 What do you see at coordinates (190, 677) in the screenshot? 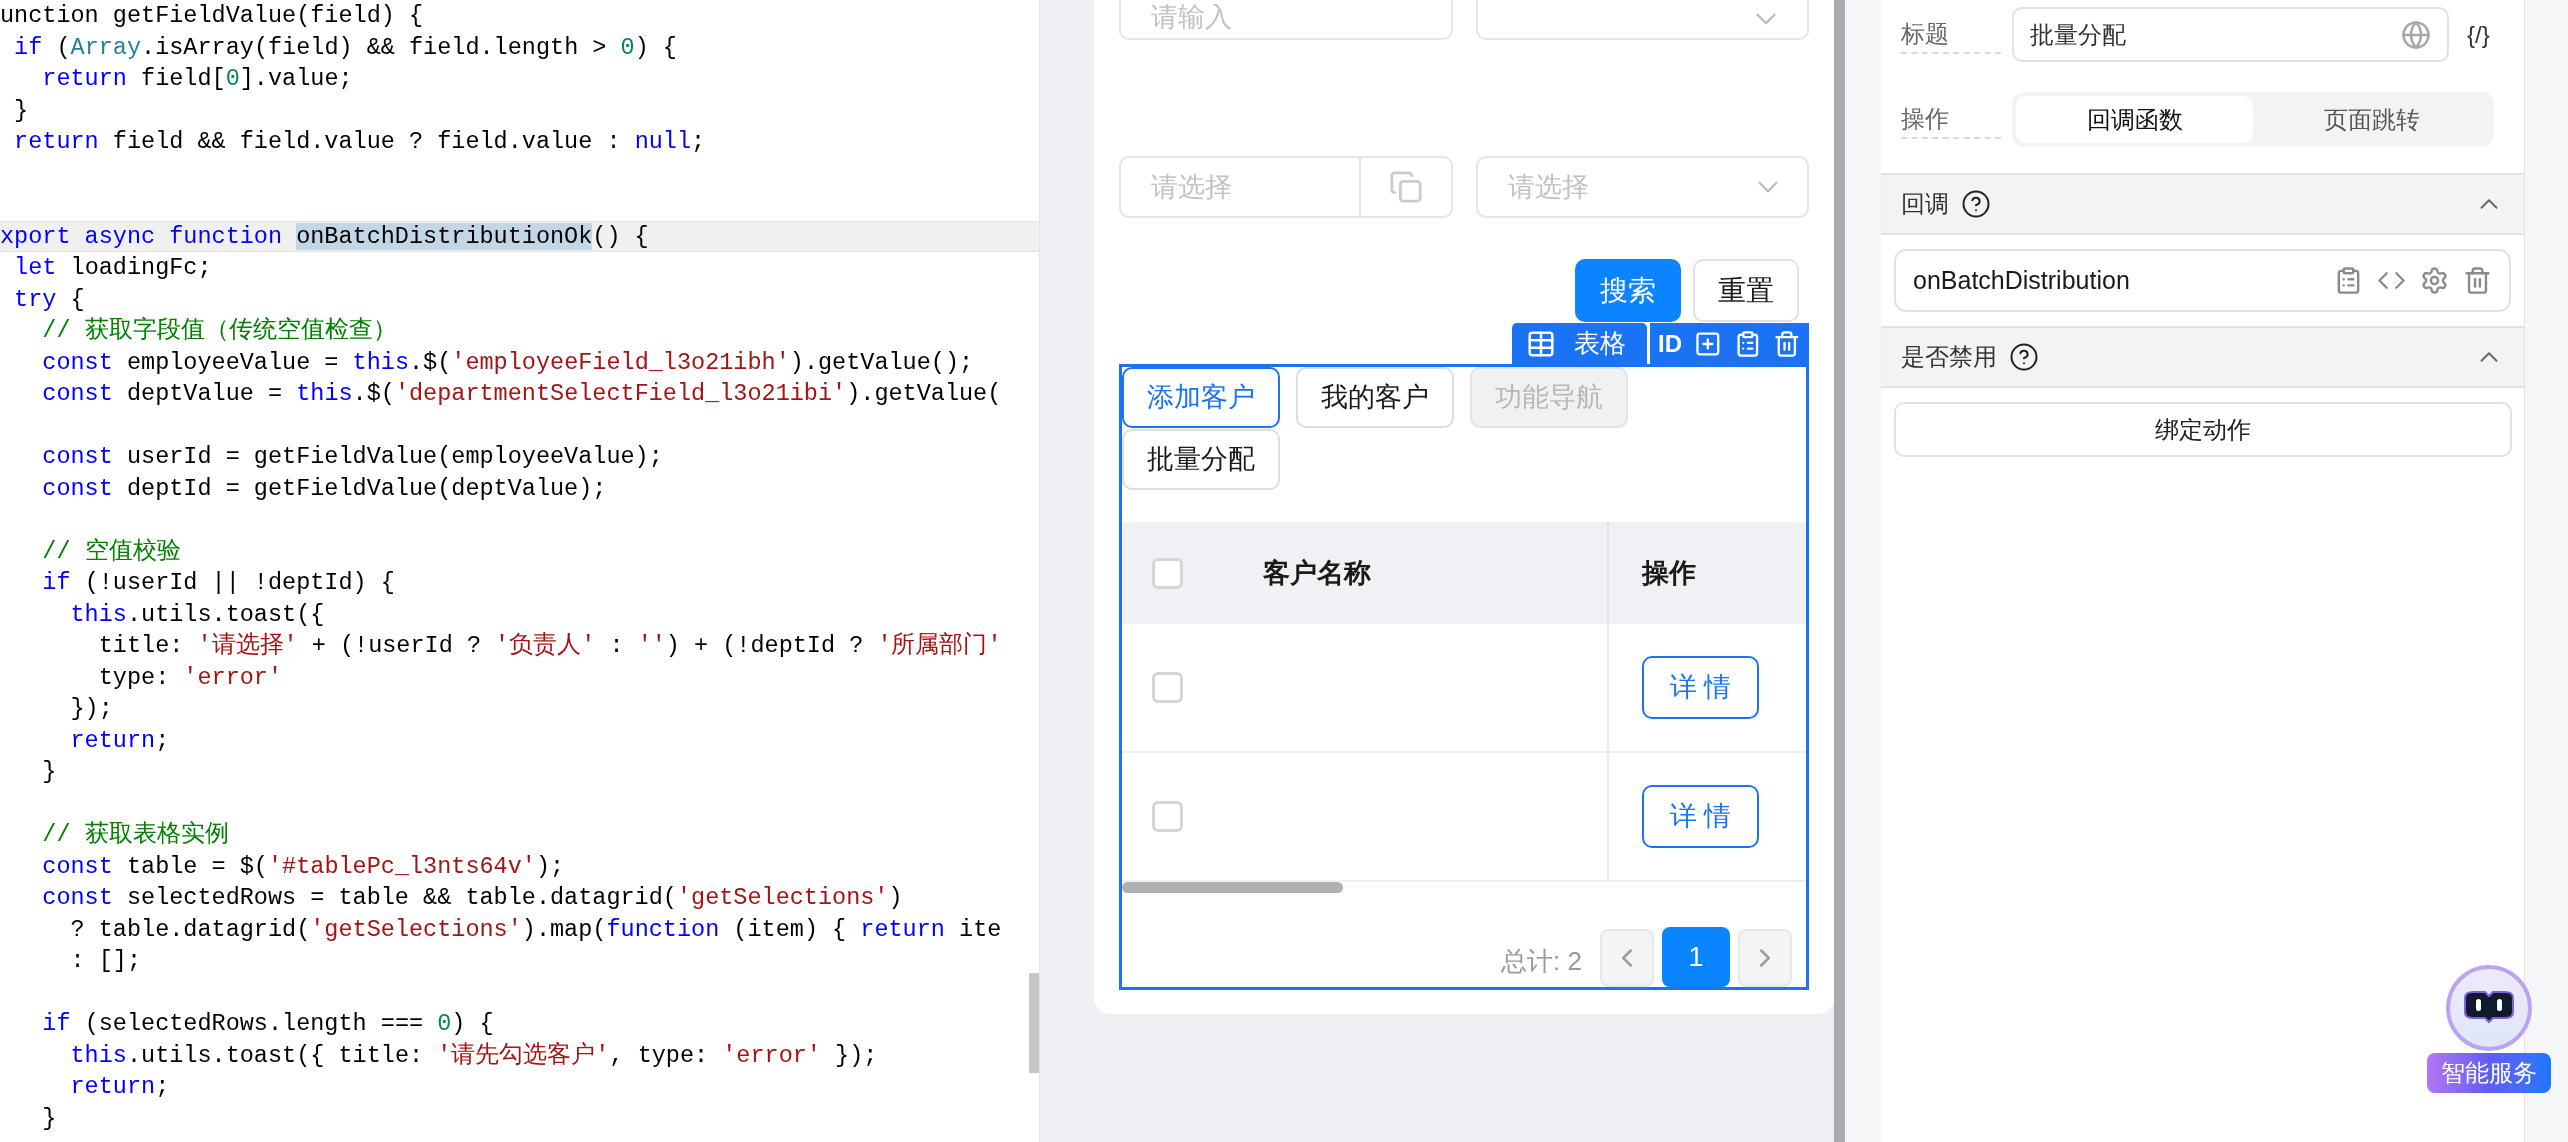
I see `code-line: type: 'error'` at bounding box center [190, 677].